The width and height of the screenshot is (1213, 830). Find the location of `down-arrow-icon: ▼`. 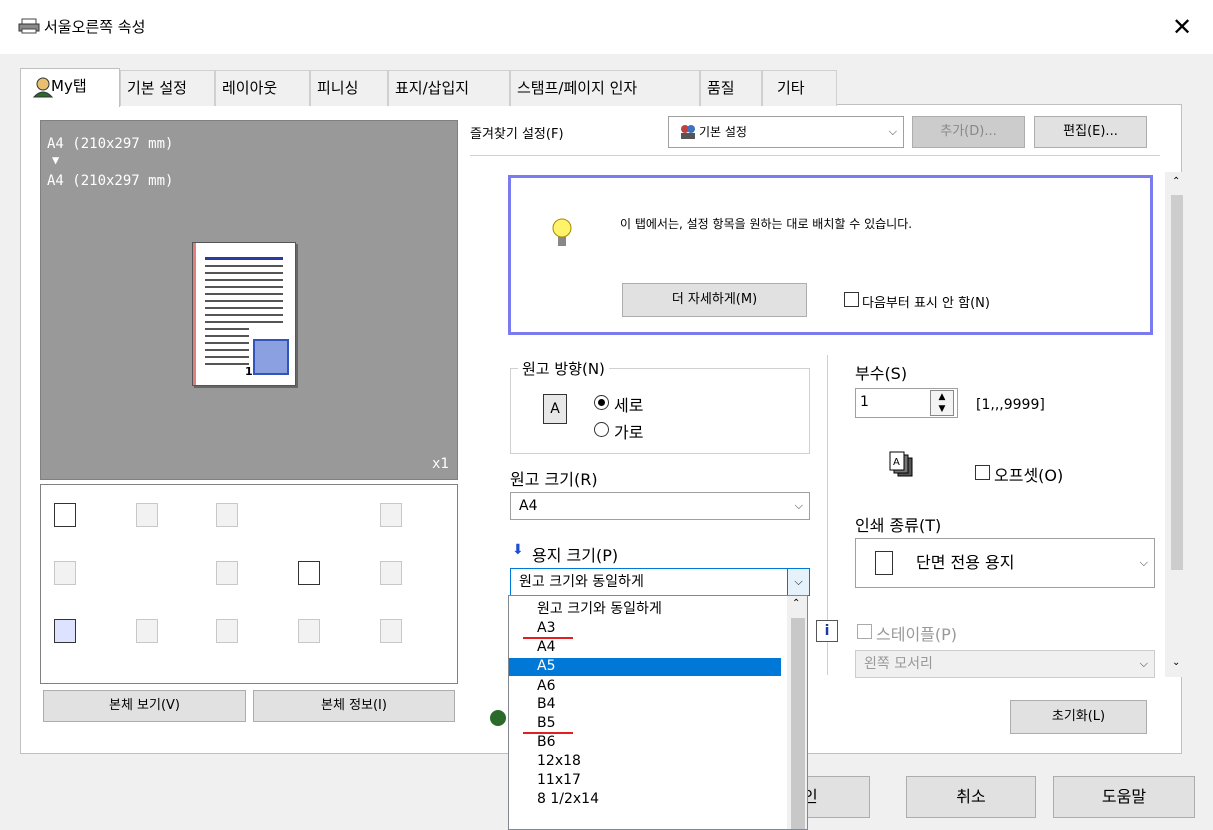

down-arrow-icon: ▼ is located at coordinates (56, 160).